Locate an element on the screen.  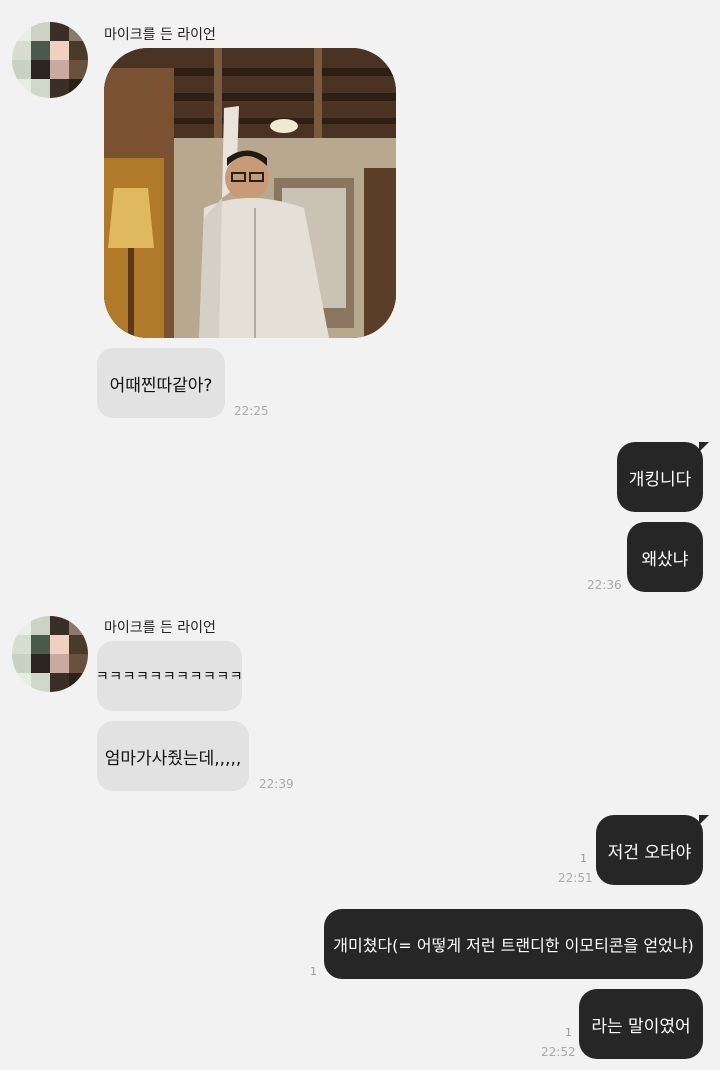
message-time: 22:25 is located at coordinates (251, 411).